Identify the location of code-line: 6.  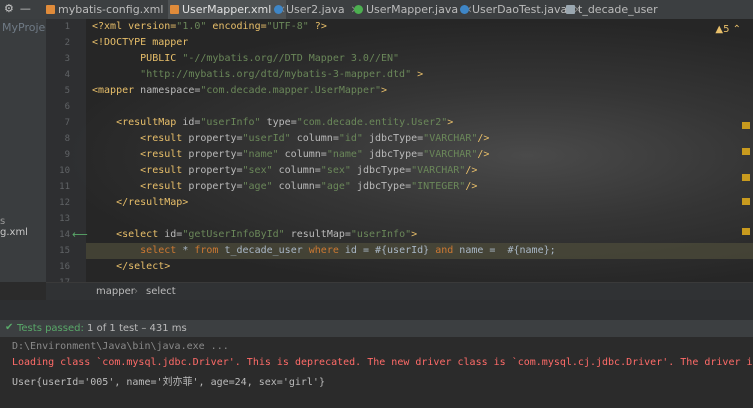
(396, 107).